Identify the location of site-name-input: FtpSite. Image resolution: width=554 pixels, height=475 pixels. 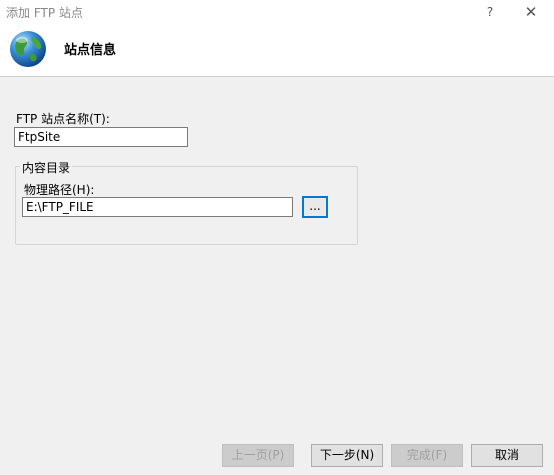
(101, 137).